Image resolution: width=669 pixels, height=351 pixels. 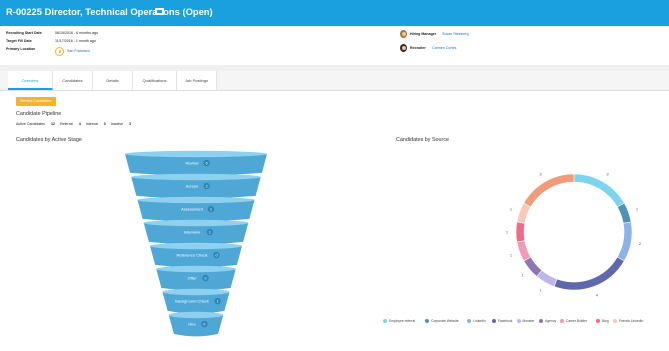 I want to click on legend-item: Monster, so click(x=525, y=321).